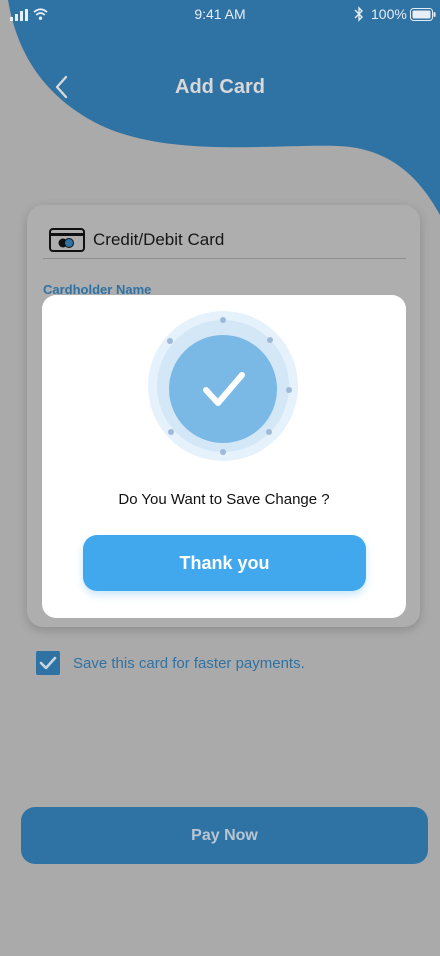 The image size is (440, 956). Describe the element at coordinates (189, 663) in the screenshot. I see `save-card-label: Save this card for faster payments.` at that location.